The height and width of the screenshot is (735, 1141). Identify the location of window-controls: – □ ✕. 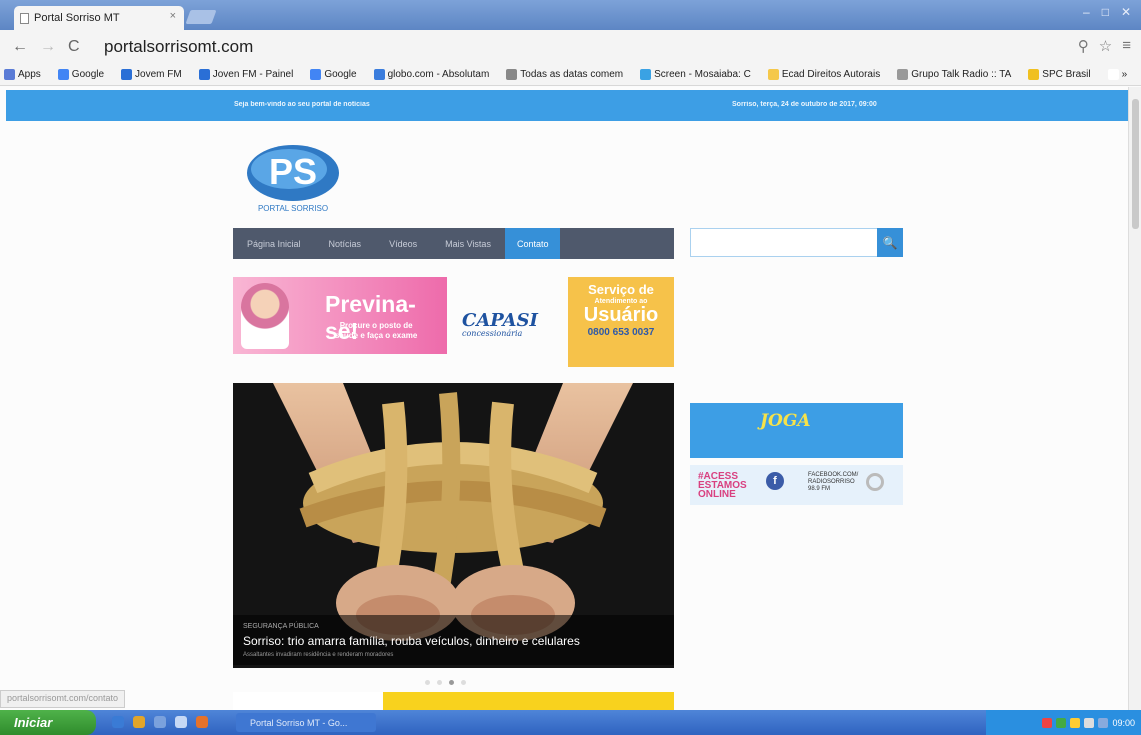
(1107, 12).